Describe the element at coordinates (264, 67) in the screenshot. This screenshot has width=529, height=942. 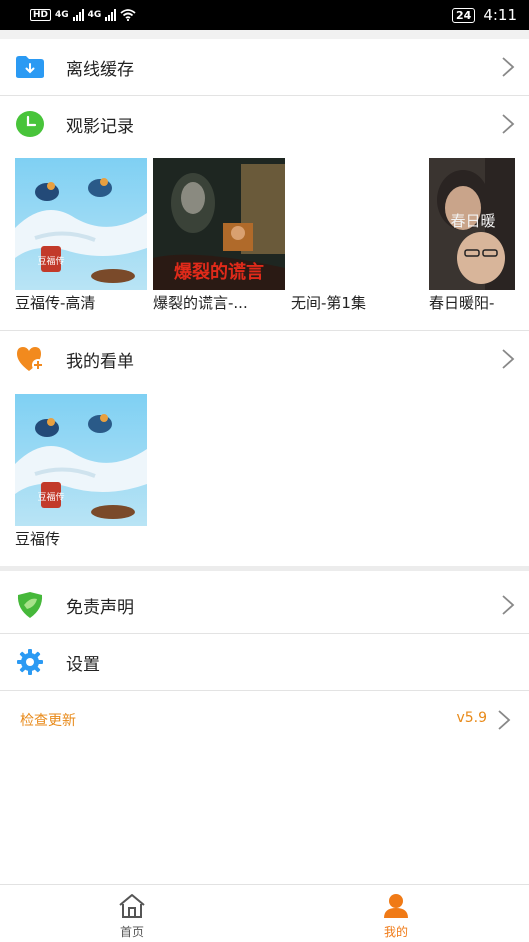
I see `offline-cache-row: 离线缓存` at that location.